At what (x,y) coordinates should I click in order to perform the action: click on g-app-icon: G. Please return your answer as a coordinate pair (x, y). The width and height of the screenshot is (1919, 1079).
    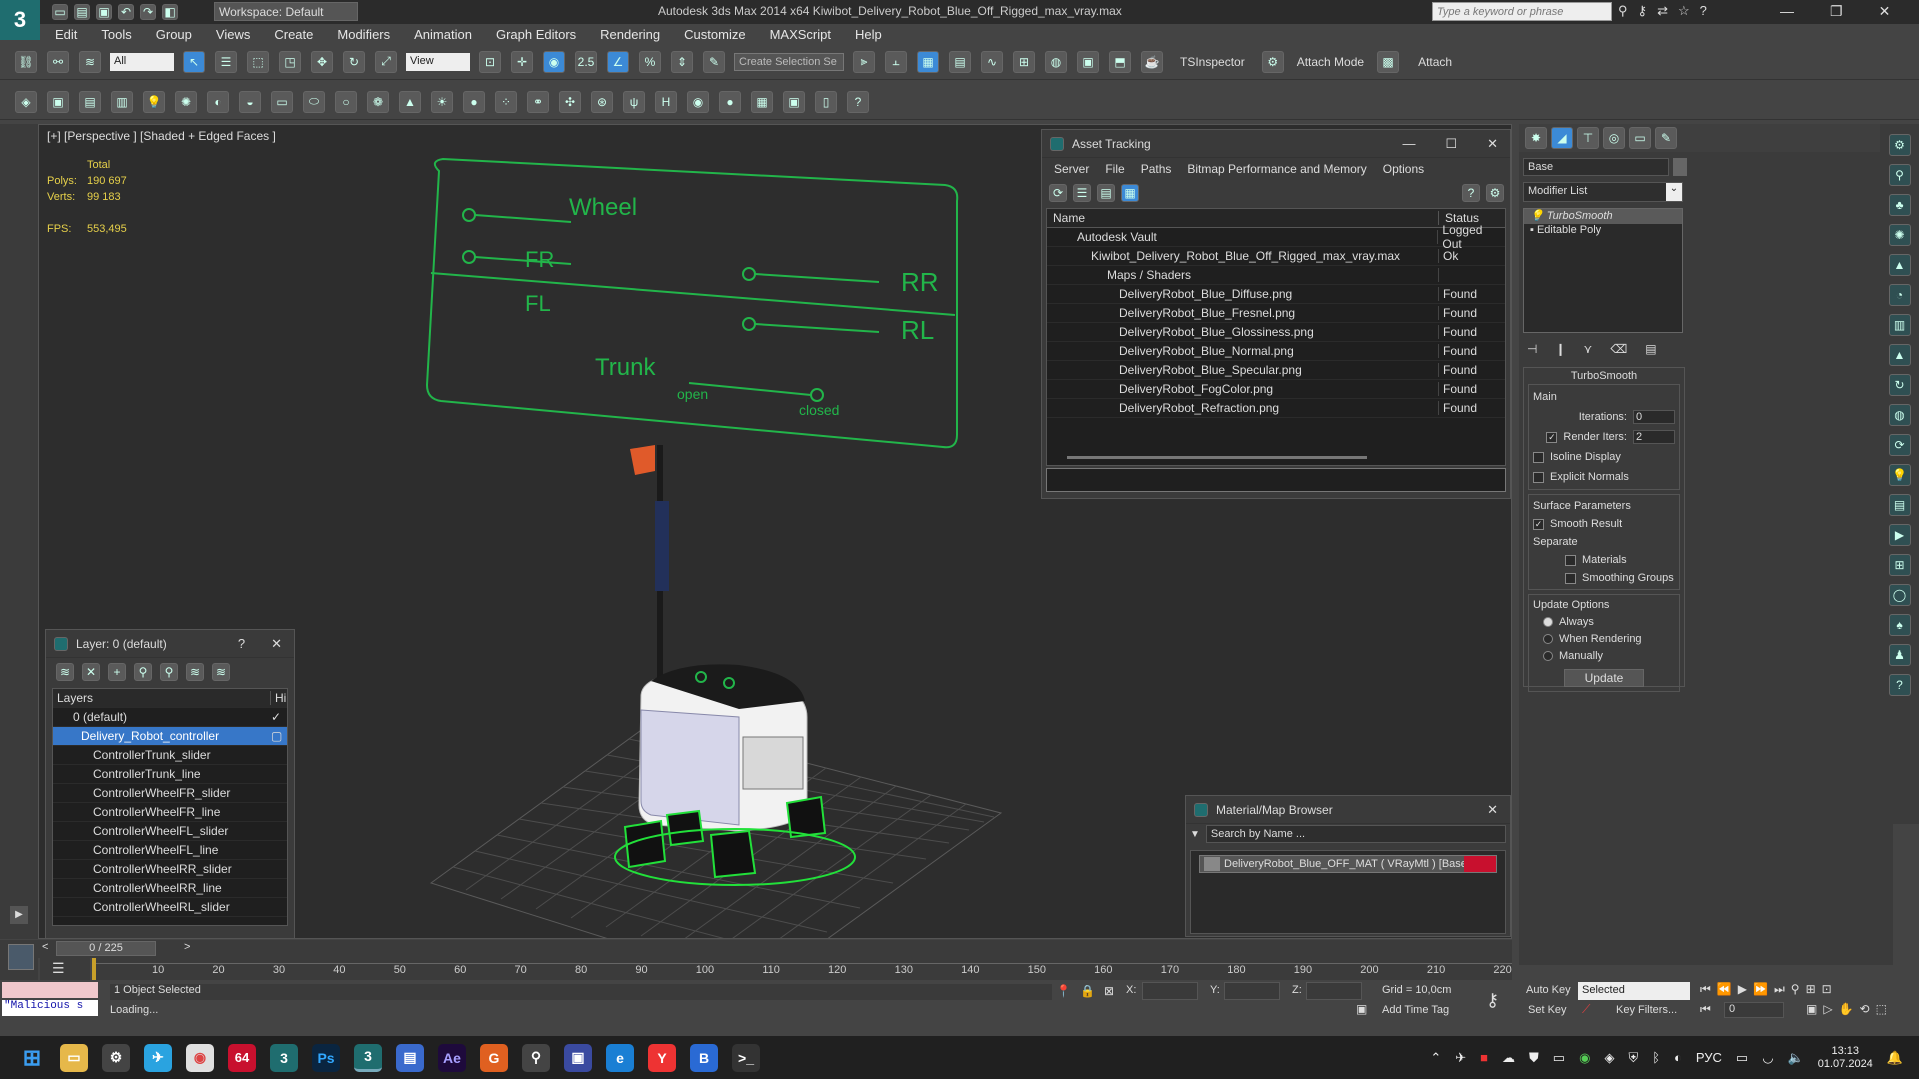
    Looking at the image, I should click on (494, 1057).